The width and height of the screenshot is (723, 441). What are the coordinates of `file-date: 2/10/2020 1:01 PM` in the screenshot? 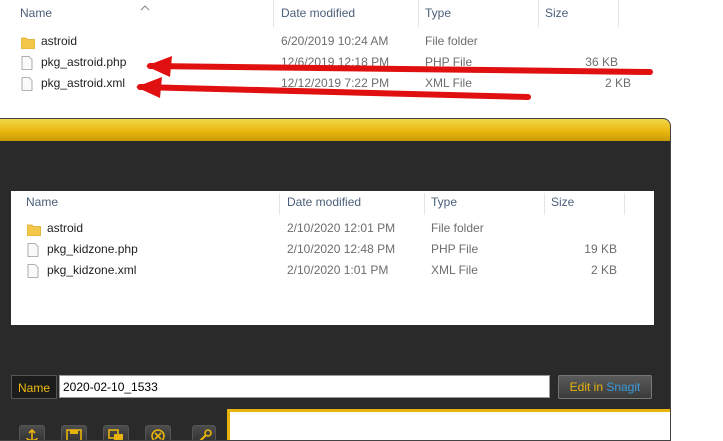 It's located at (338, 270).